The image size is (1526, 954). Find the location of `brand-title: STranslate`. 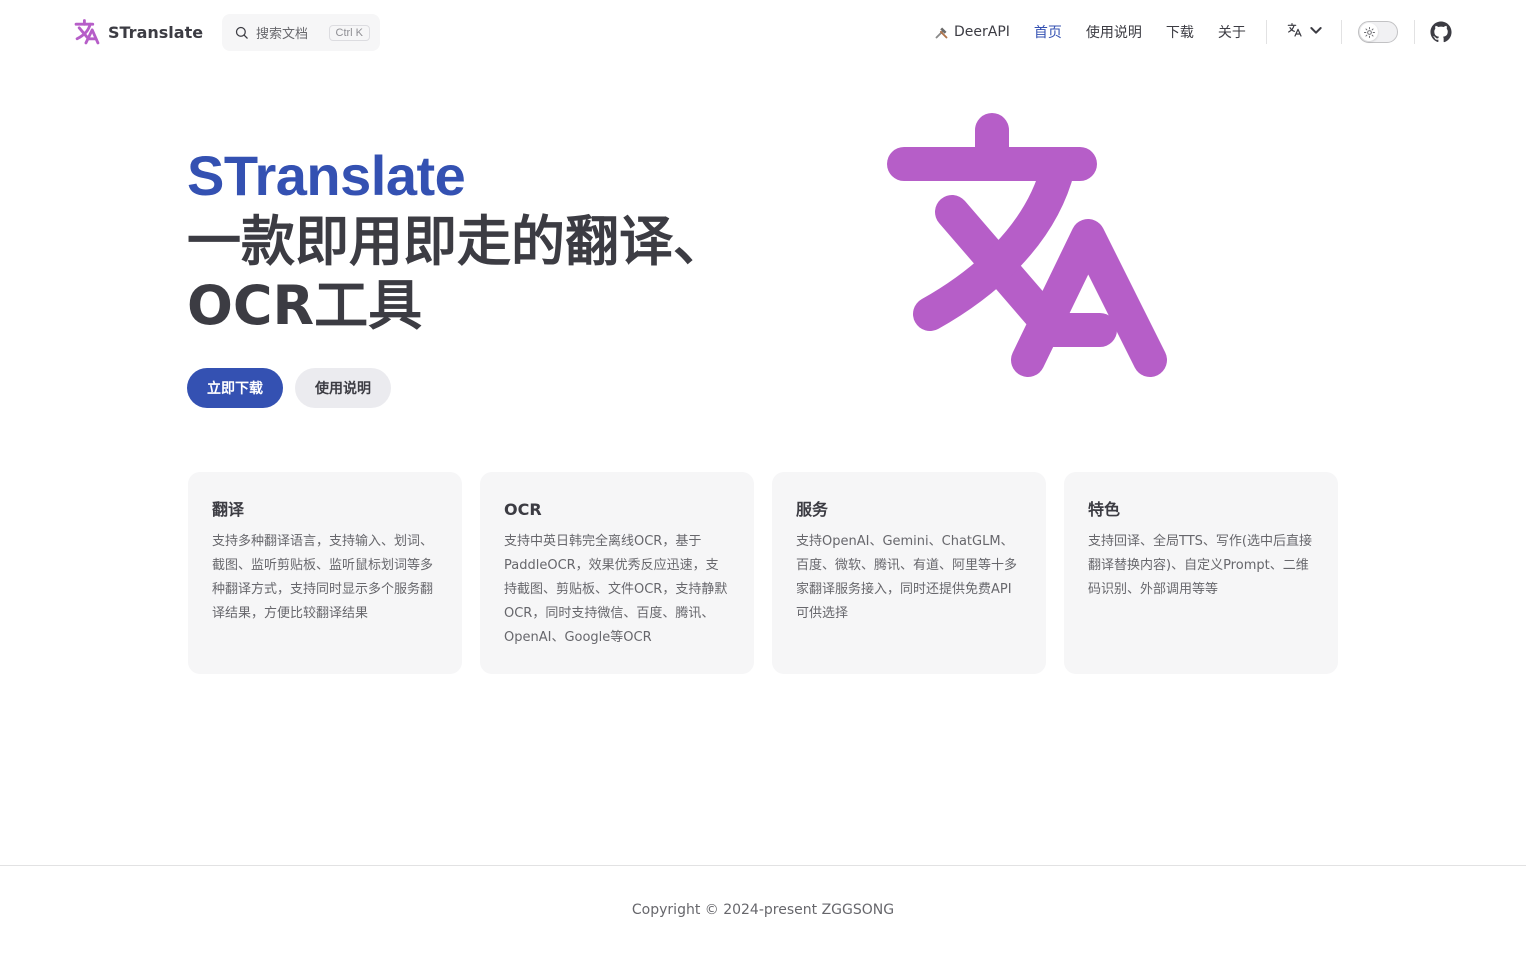

brand-title: STranslate is located at coordinates (156, 32).